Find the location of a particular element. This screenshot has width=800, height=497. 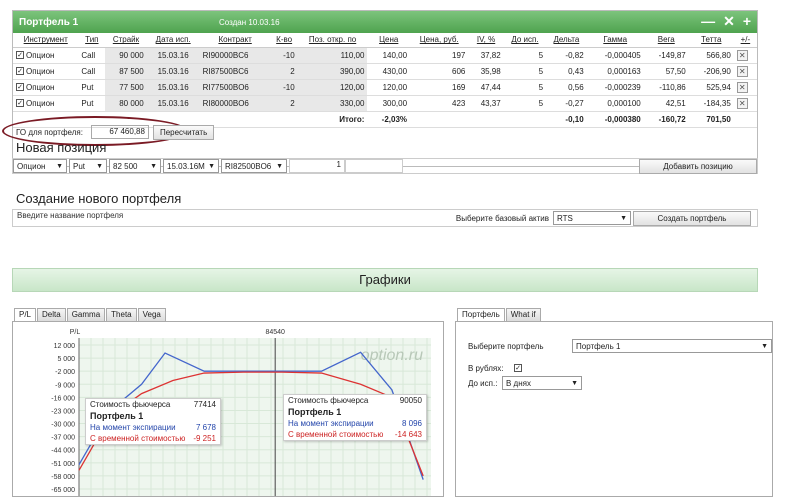

type-select: Put ▼ is located at coordinates (88, 166).